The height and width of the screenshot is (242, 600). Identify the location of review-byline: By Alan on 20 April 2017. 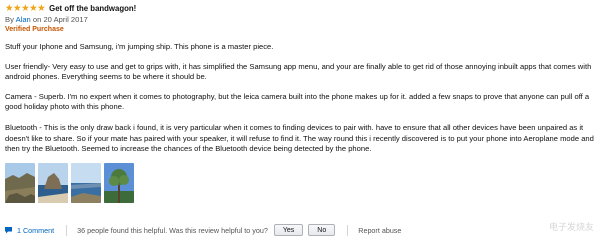
(300, 20).